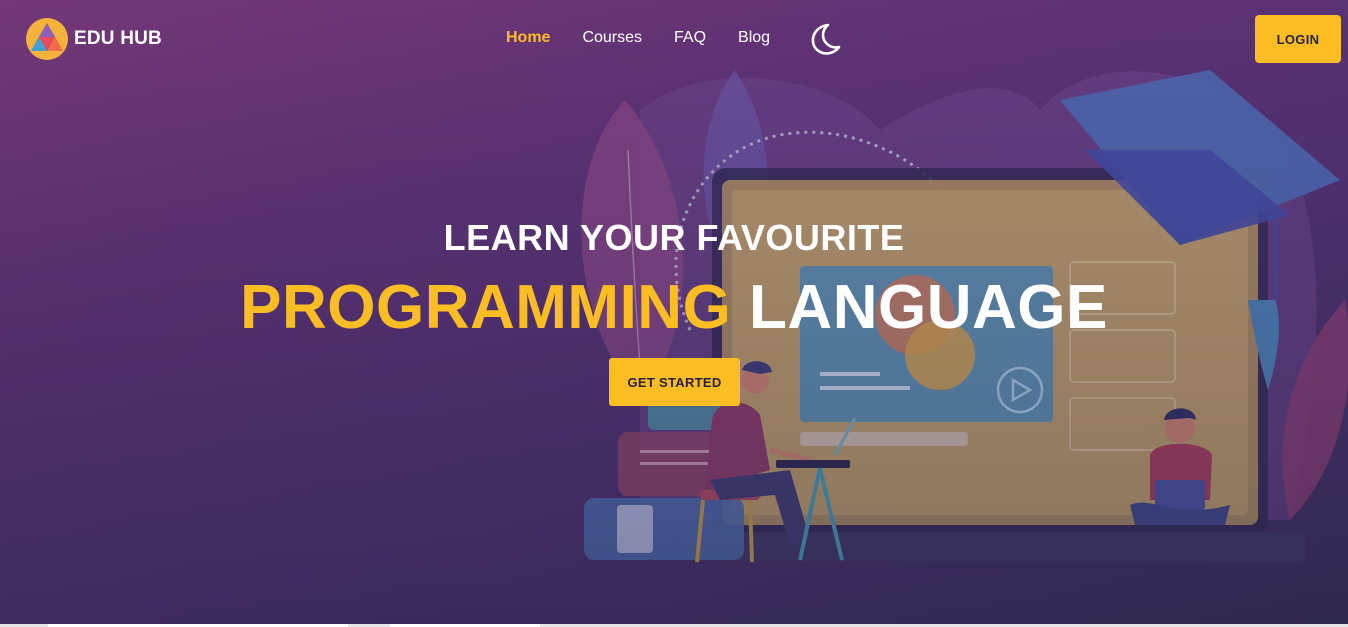  Describe the element at coordinates (486, 307) in the screenshot. I see `hero-subheadline-highlight: PROGRAMMING` at that location.